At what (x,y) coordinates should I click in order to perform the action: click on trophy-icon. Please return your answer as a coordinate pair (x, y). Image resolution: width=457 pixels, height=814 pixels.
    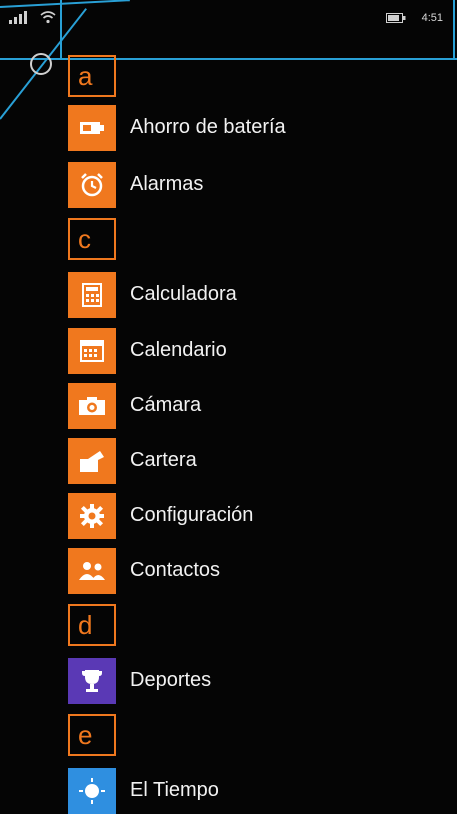
    Looking at the image, I should click on (92, 681).